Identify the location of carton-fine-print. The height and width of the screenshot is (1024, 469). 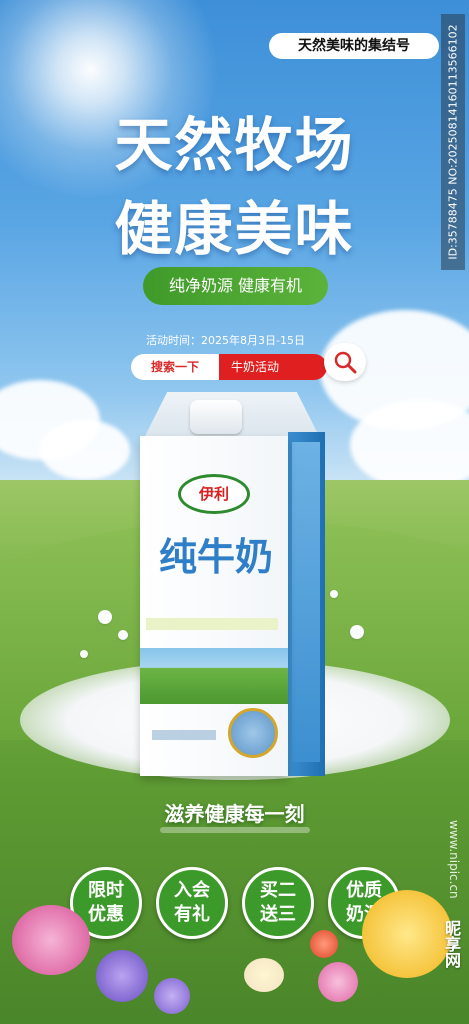
(184, 735).